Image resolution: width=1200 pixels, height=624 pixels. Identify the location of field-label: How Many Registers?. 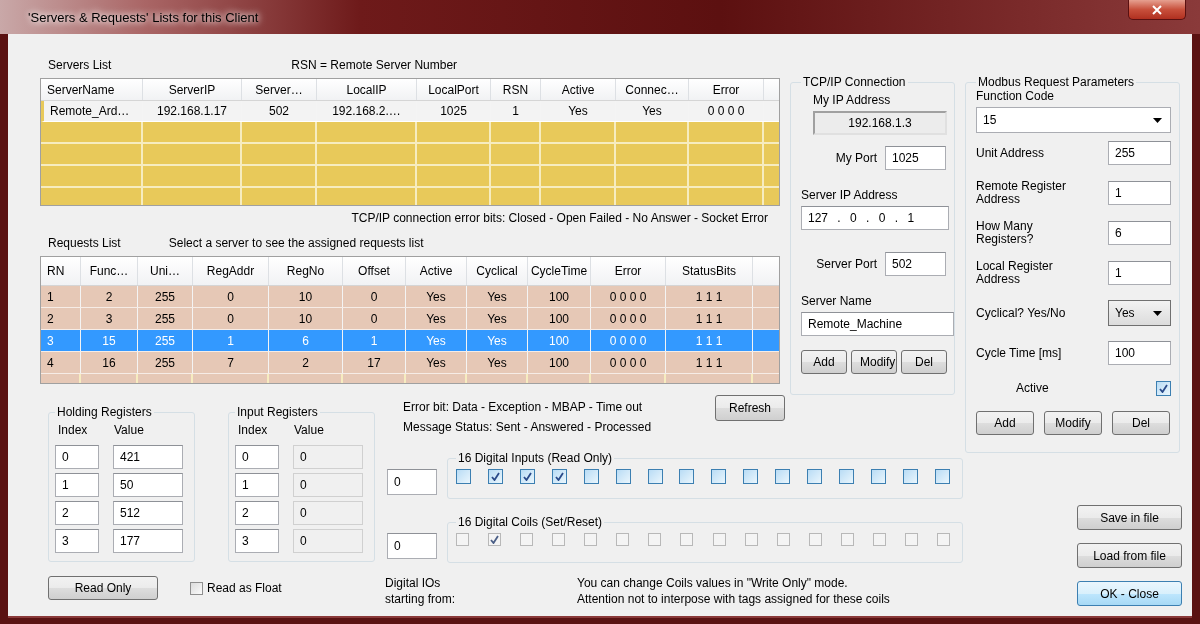
(1005, 233).